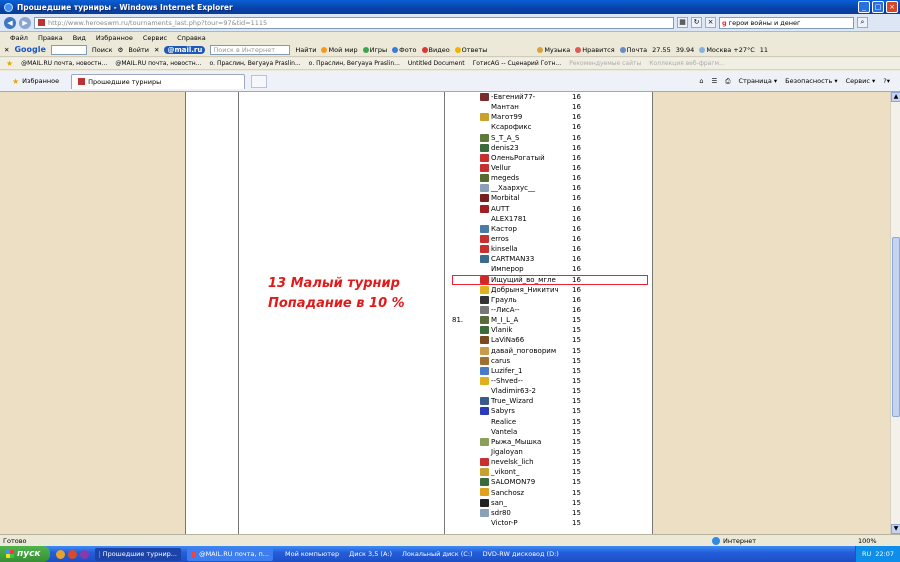 The width and height of the screenshot is (900, 562). What do you see at coordinates (435, 50) in the screenshot?
I see `video-link: Видео` at bounding box center [435, 50].